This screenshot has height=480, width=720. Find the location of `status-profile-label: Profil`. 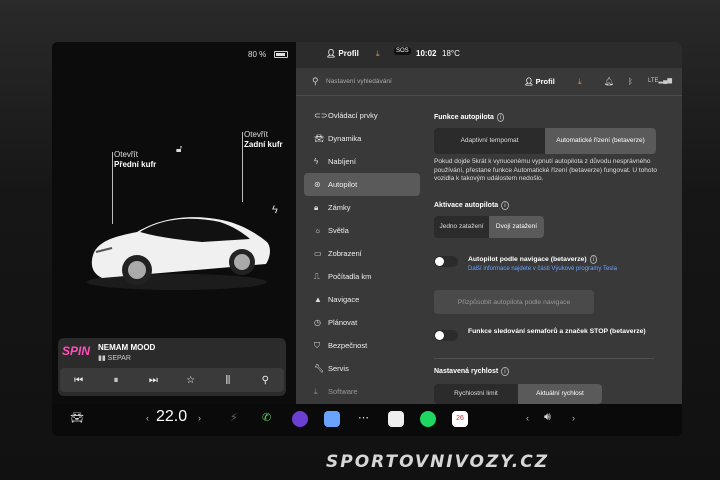

status-profile-label: Profil is located at coordinates (348, 53).